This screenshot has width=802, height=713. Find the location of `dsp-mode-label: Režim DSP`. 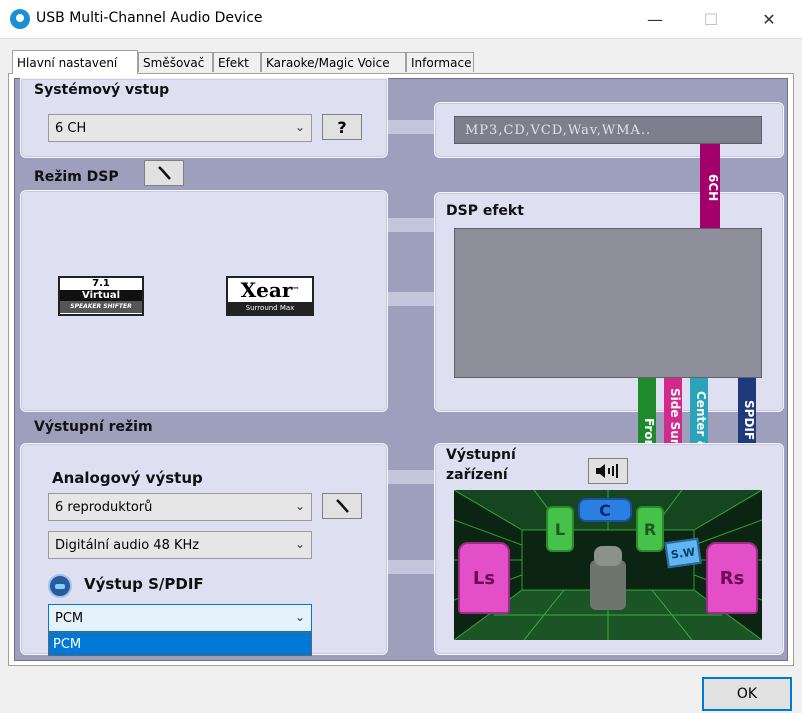

dsp-mode-label: Režim DSP is located at coordinates (76, 177).